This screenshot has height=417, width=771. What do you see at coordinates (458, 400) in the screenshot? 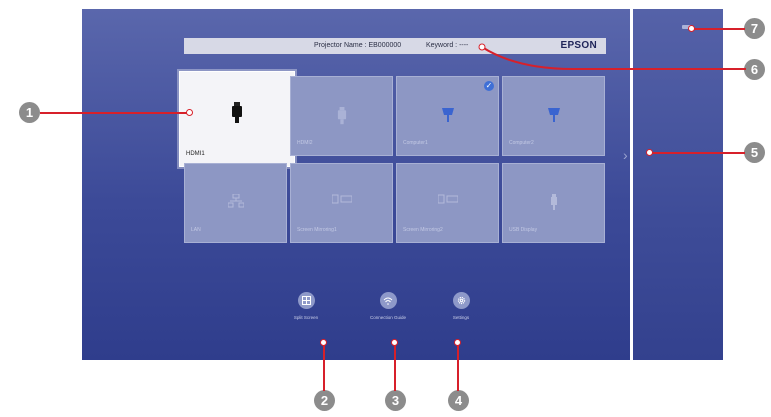
I see `callout-marker-4: 4` at bounding box center [458, 400].